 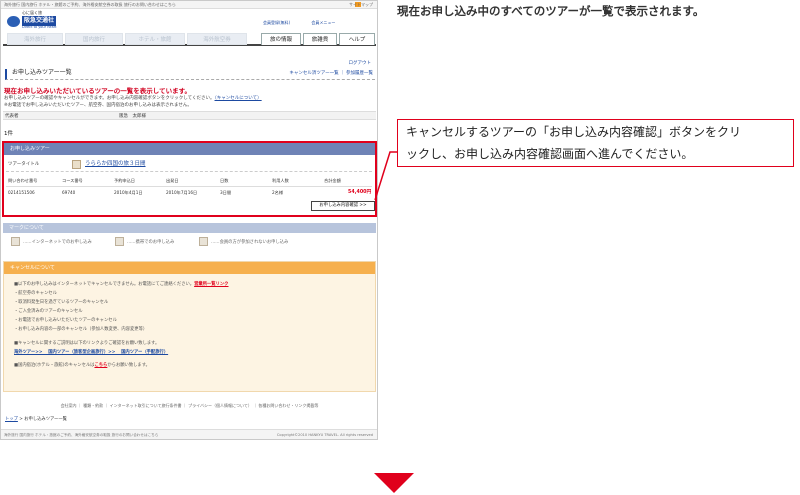 What do you see at coordinates (23, 180) in the screenshot?
I see `col-inquiry-no: 問い合わせ番号` at bounding box center [23, 180].